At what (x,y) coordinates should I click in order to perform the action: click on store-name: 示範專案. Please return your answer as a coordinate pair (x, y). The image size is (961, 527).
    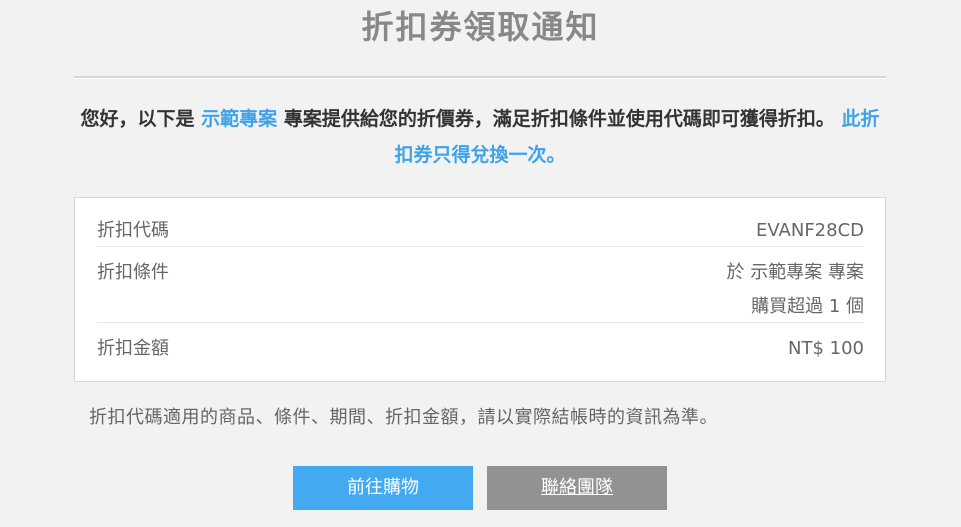
    Looking at the image, I should click on (239, 119).